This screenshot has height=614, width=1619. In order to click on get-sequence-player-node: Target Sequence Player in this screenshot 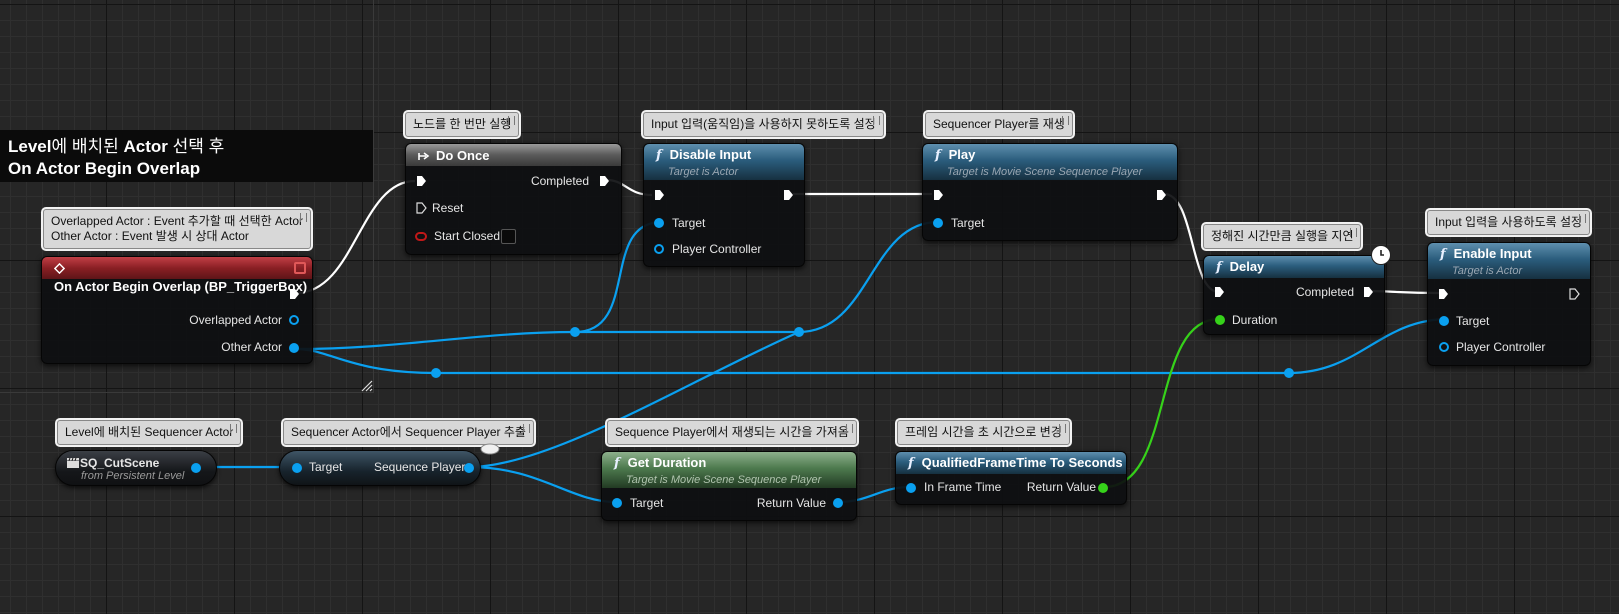, I will do `click(380, 468)`.